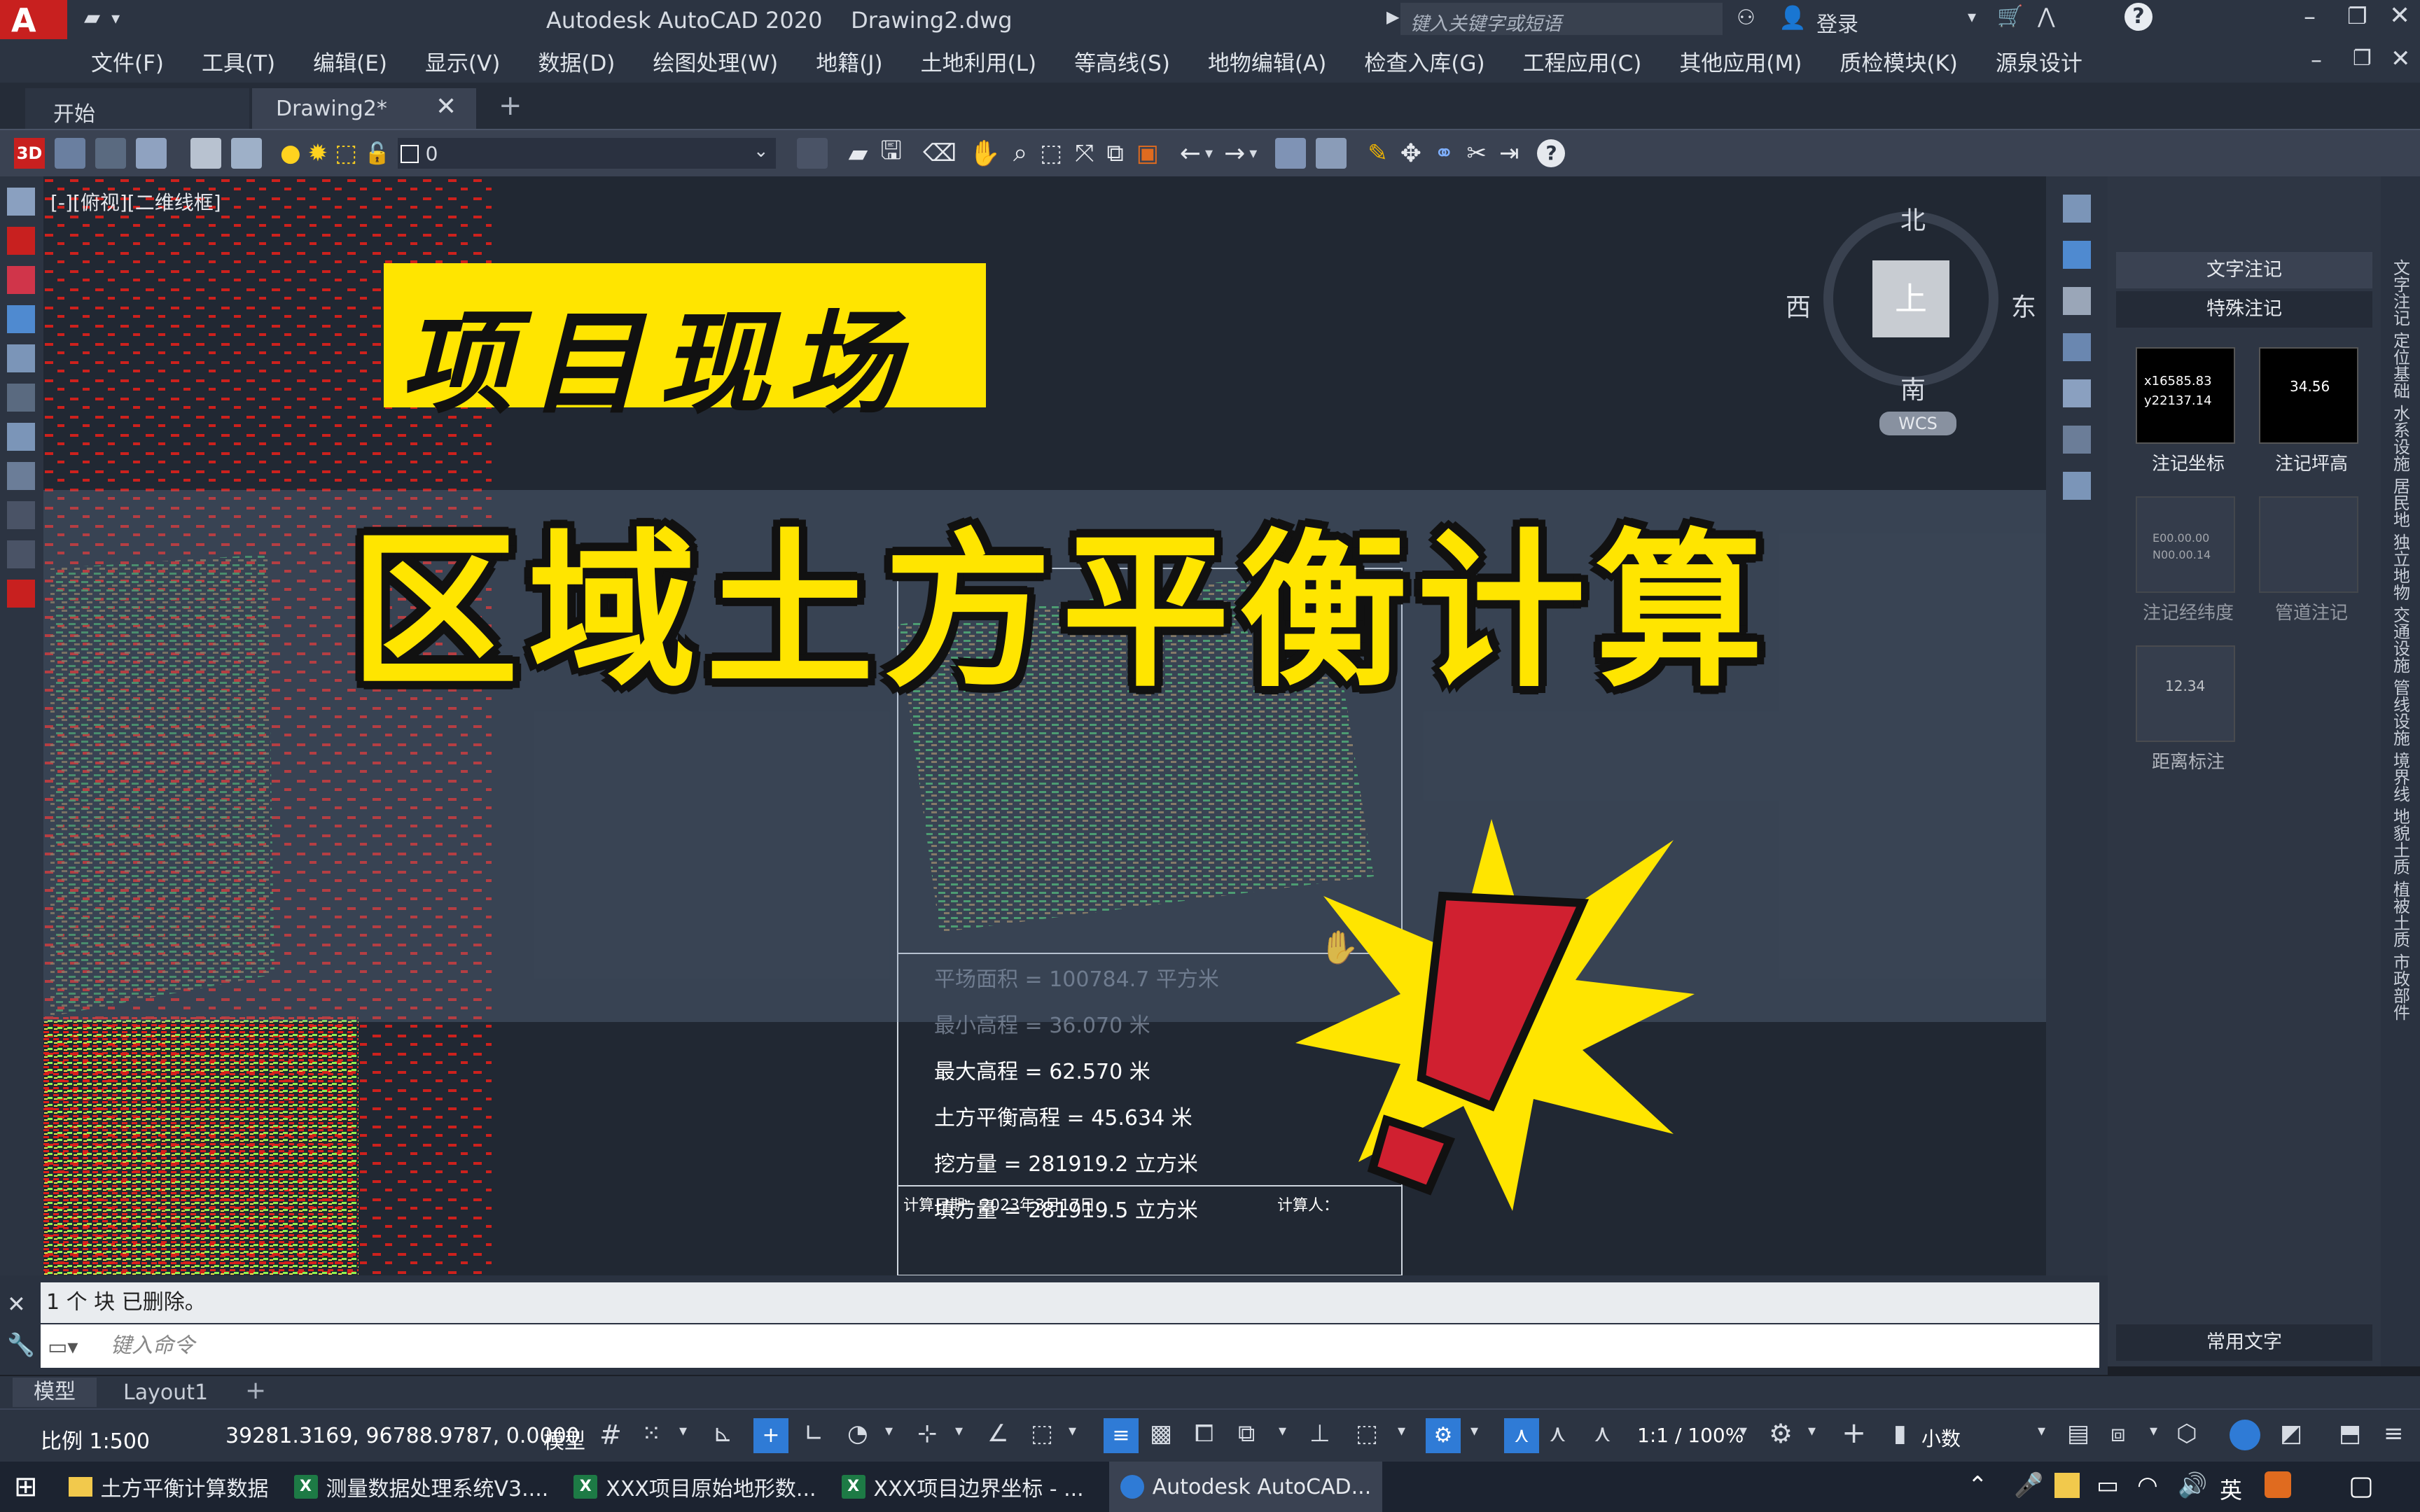  What do you see at coordinates (1474, 1431) in the screenshot?
I see `annotation-dropdown-icon: ▾` at bounding box center [1474, 1431].